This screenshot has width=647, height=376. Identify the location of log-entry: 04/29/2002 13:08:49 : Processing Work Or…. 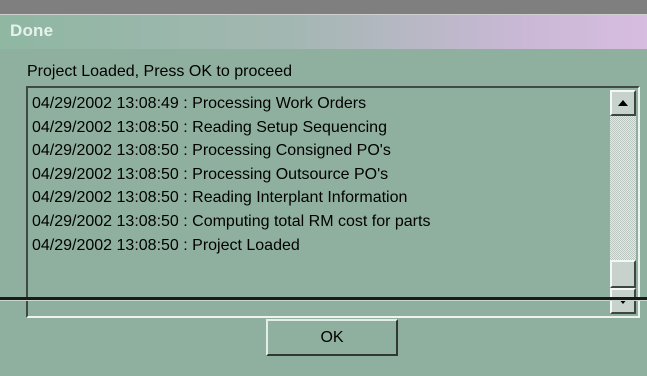
(316, 104).